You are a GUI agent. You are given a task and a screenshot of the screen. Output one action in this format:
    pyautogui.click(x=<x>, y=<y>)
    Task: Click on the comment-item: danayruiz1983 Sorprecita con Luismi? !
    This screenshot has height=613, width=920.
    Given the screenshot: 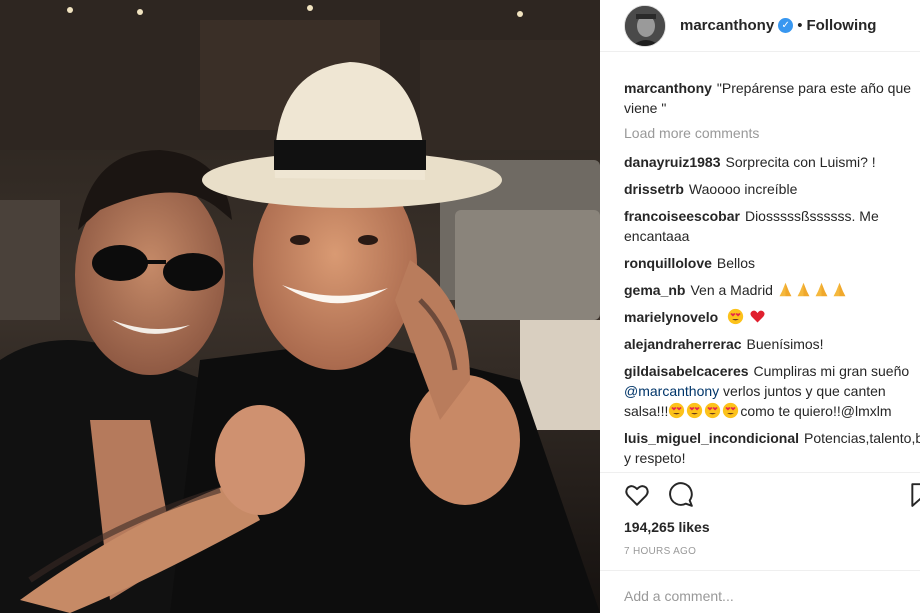 What is the action you would take?
    pyautogui.click(x=768, y=162)
    